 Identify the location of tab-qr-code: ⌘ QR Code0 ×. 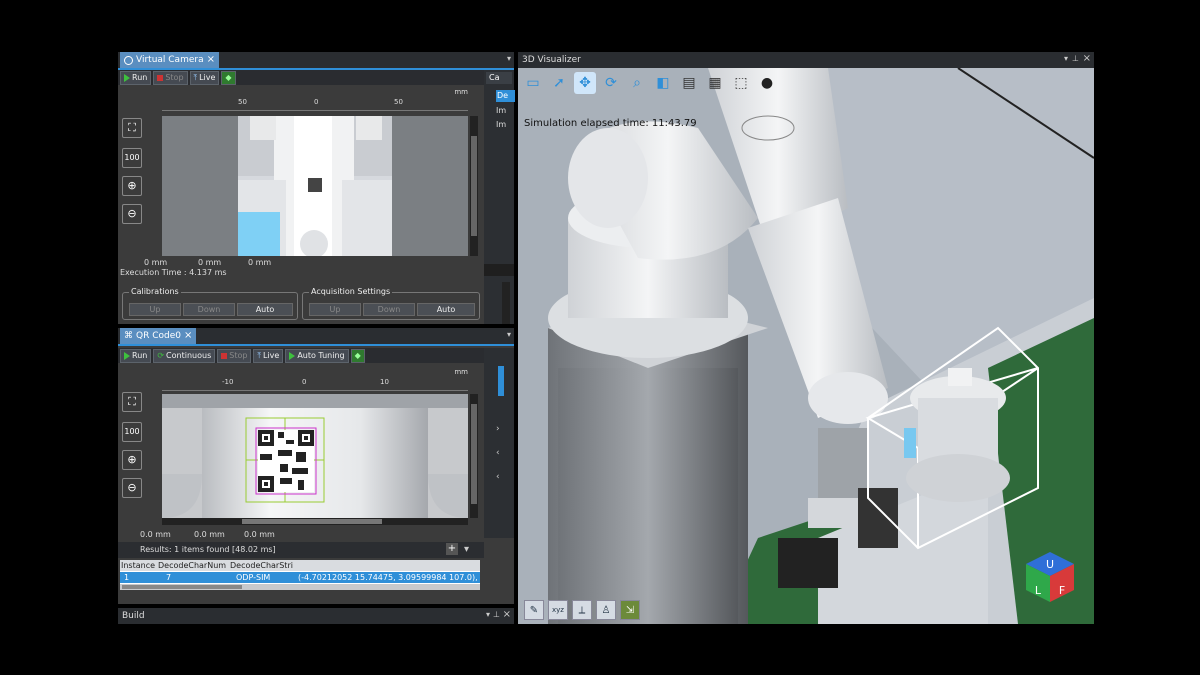
(158, 336).